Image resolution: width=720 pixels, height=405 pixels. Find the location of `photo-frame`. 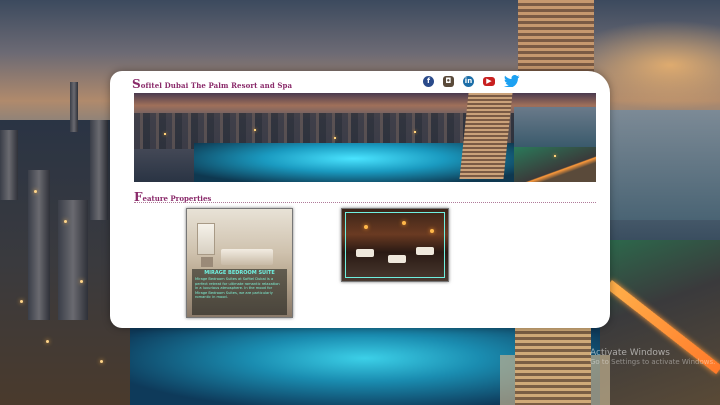

photo-frame is located at coordinates (395, 245).